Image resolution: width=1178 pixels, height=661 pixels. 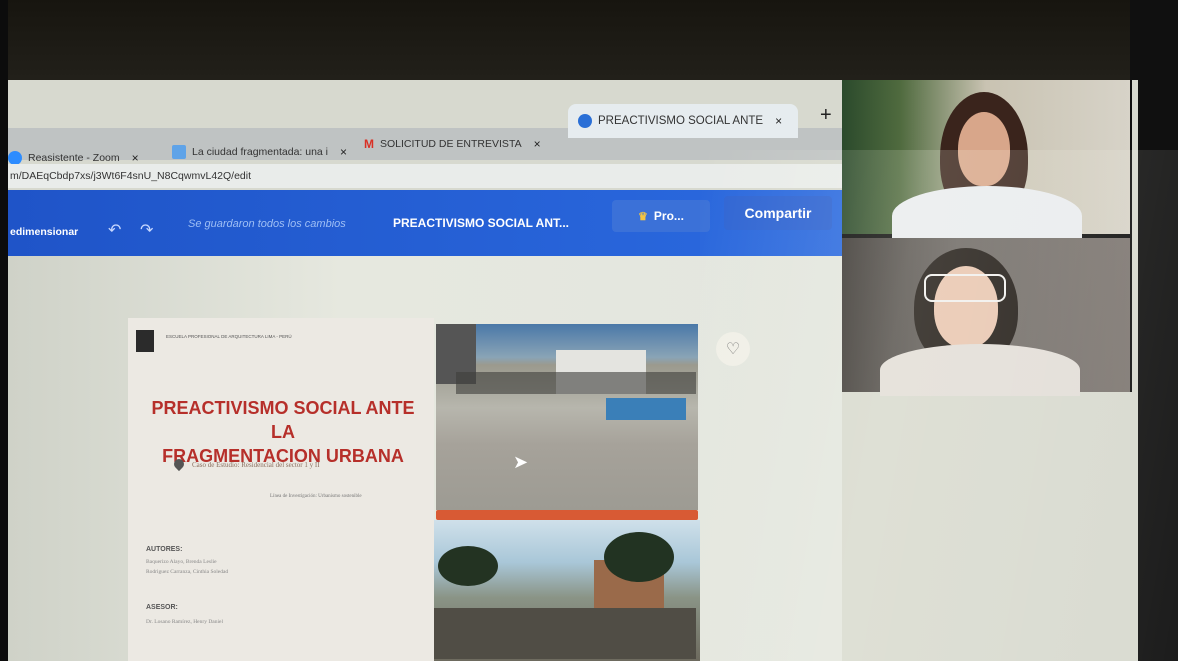 What do you see at coordinates (114, 230) in the screenshot?
I see `undo-icon: ↶` at bounding box center [114, 230].